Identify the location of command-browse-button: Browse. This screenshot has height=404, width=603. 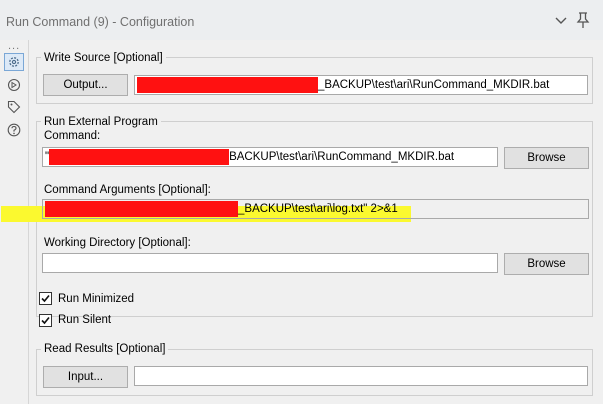
(546, 158).